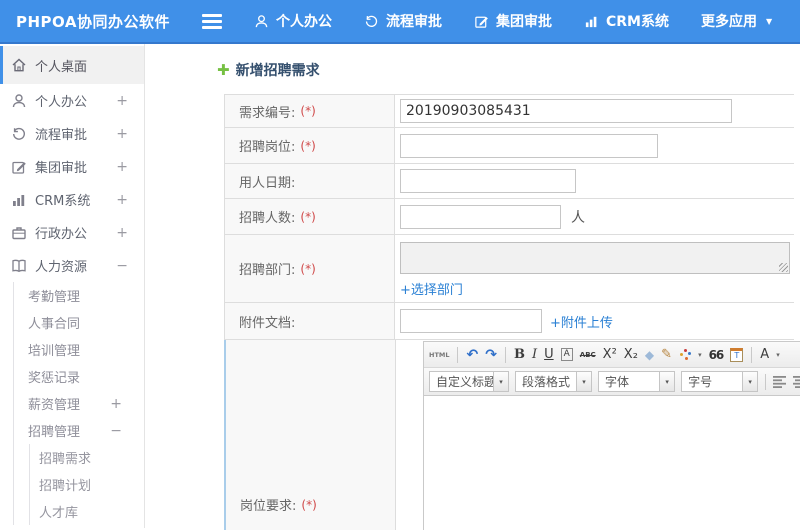 This screenshot has height=530, width=800. What do you see at coordinates (87, 511) in the screenshot?
I see `sidebar-item-talent-pool: 人才库` at bounding box center [87, 511].